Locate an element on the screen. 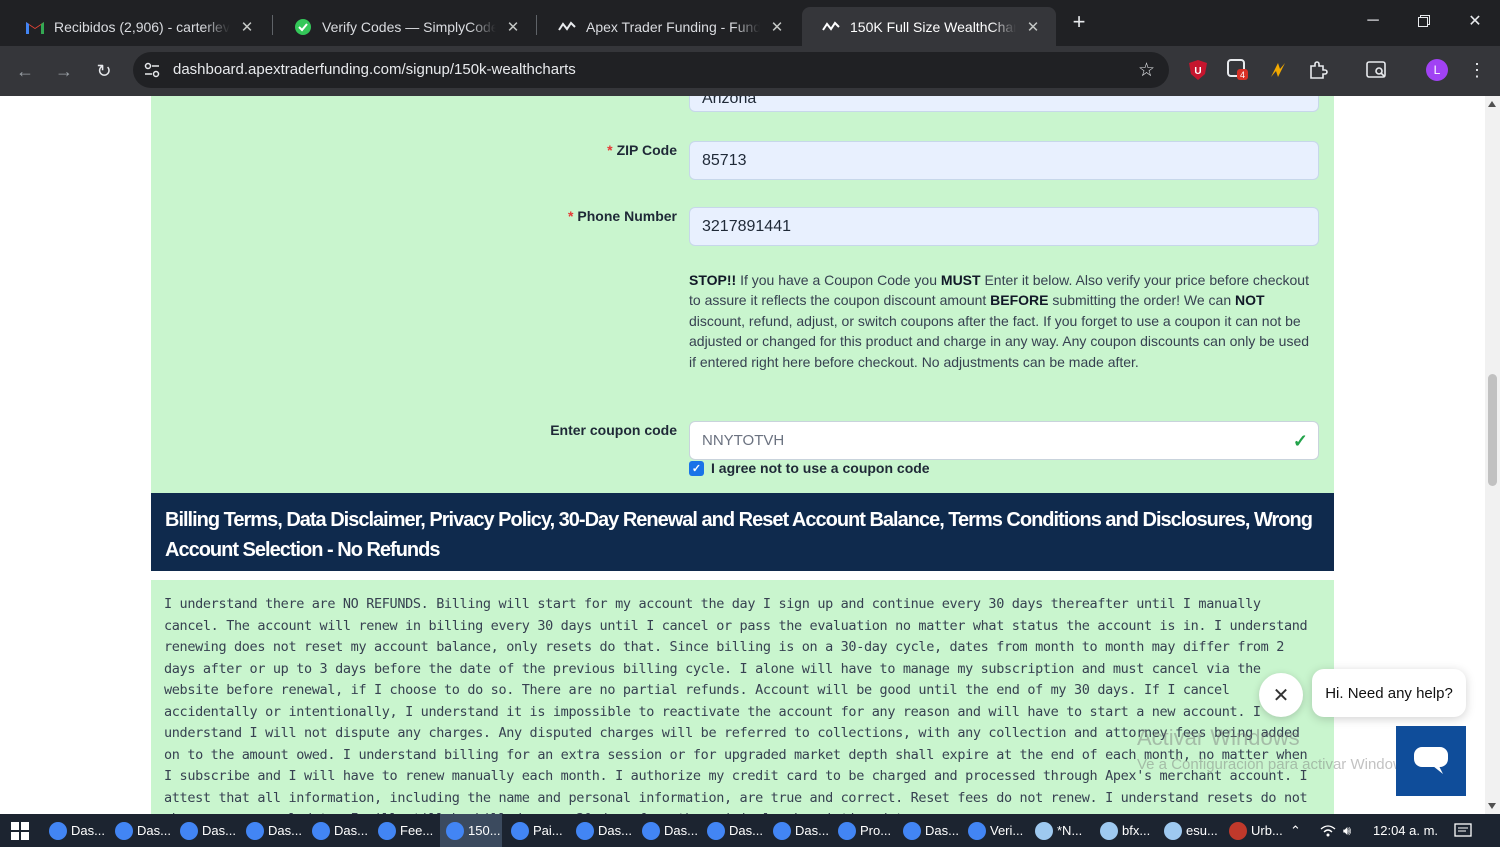  scroll-up-icon is located at coordinates (1492, 104).